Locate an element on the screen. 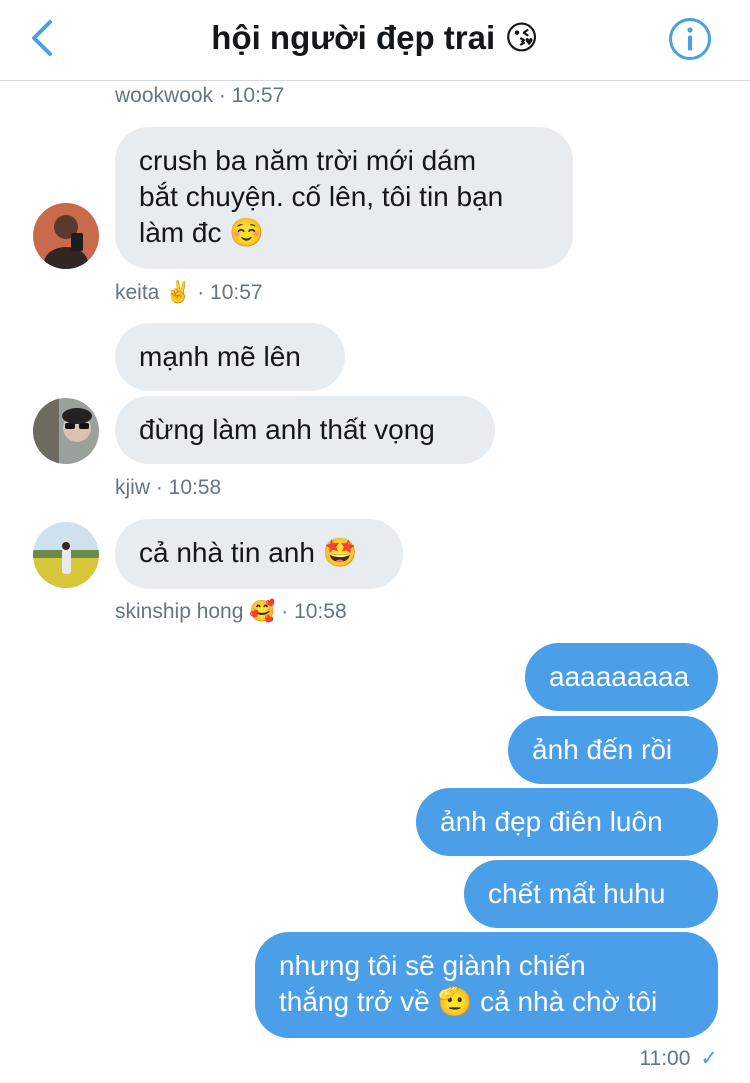 This screenshot has width=750, height=1083. message-meta: keita ✌️ · 10:57 is located at coordinates (189, 292).